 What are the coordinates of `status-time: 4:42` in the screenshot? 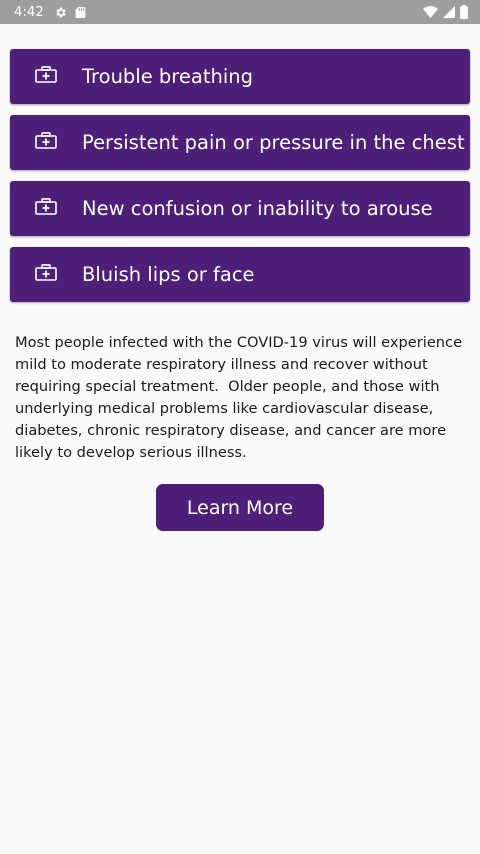 It's located at (29, 12).